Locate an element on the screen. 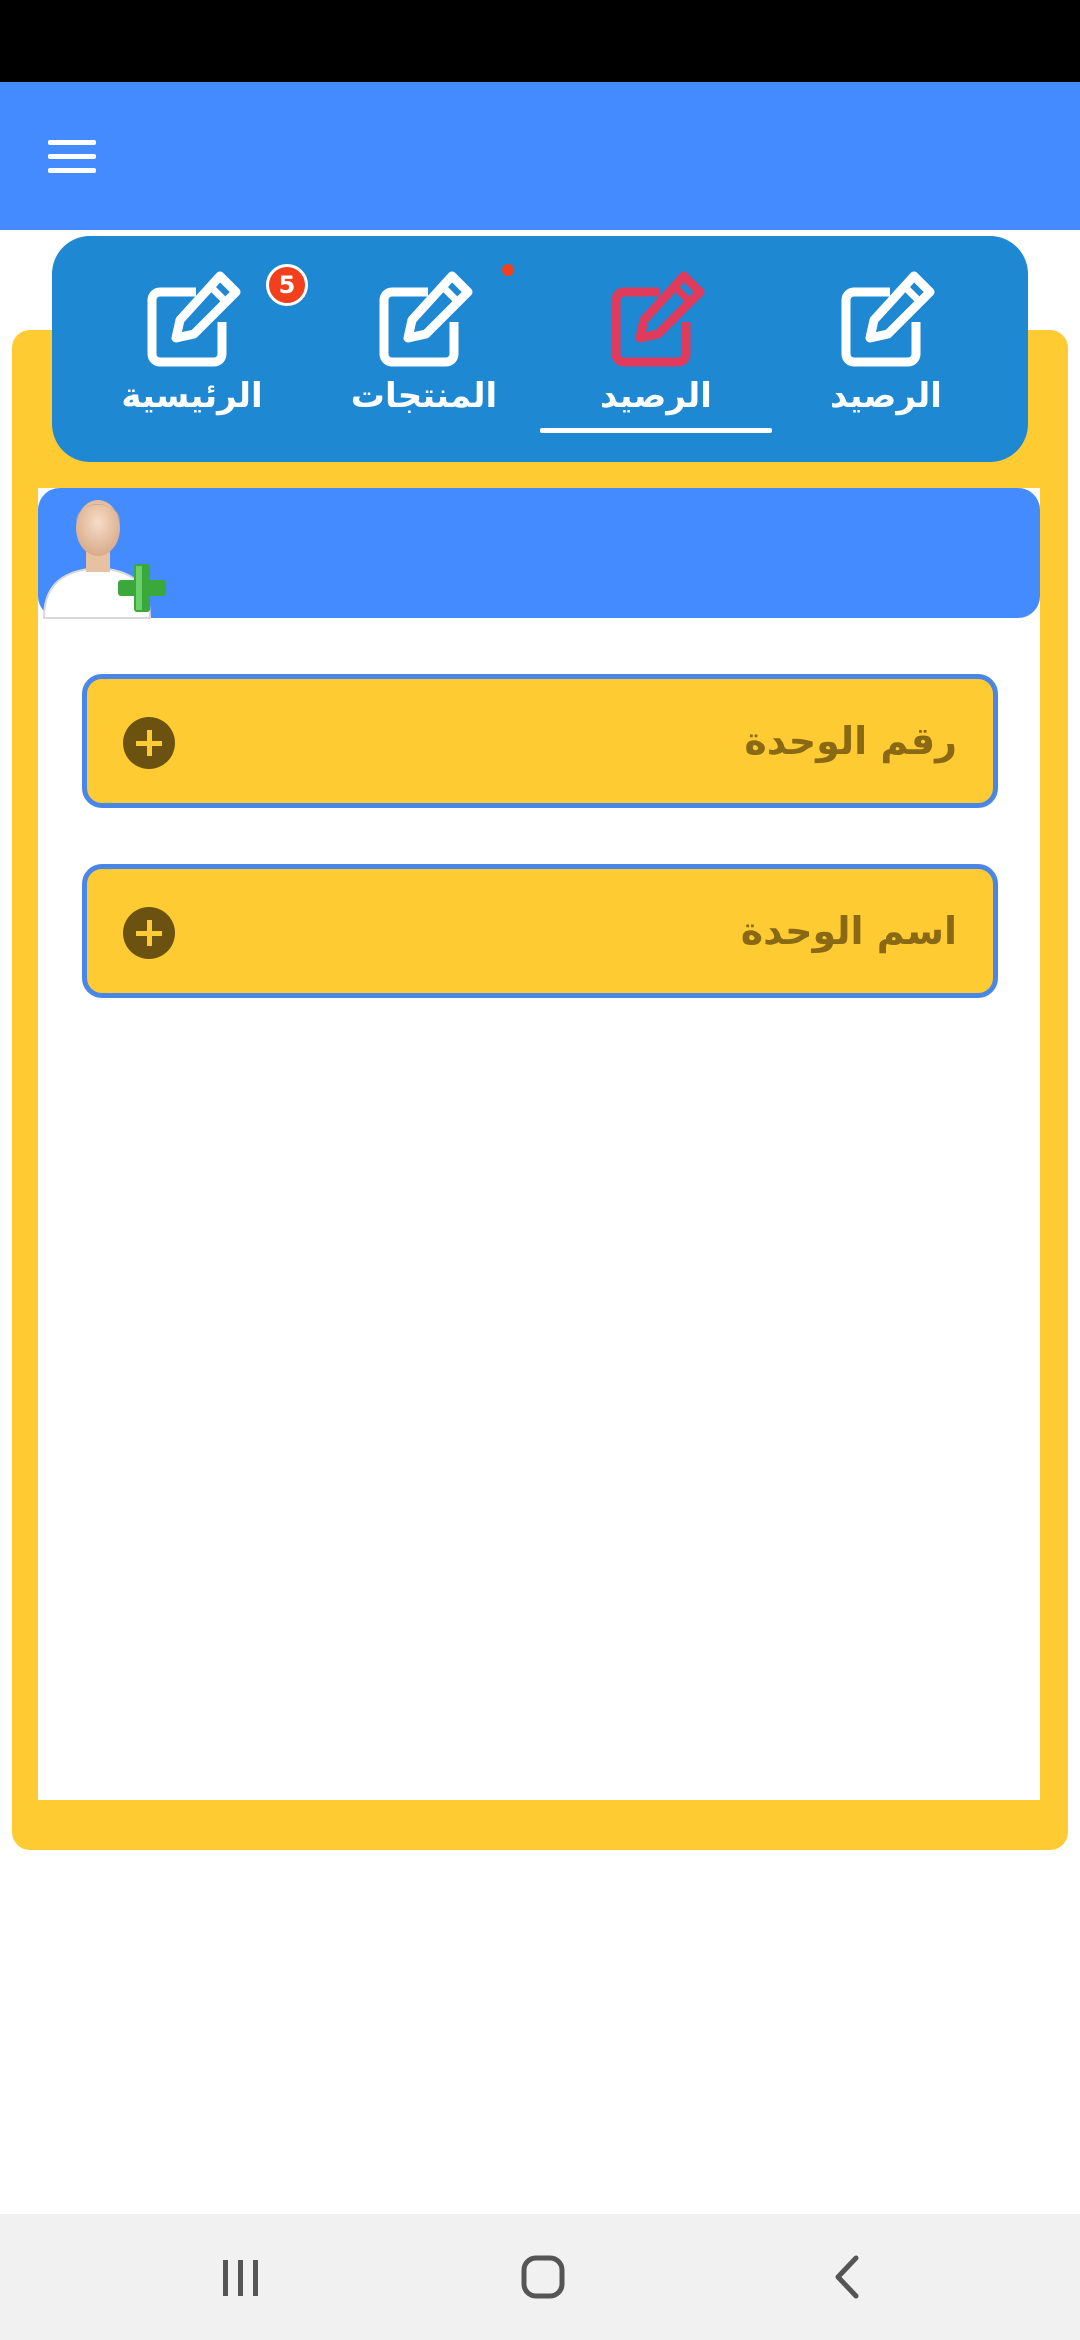  system-navigation-bar is located at coordinates (540, 2277).